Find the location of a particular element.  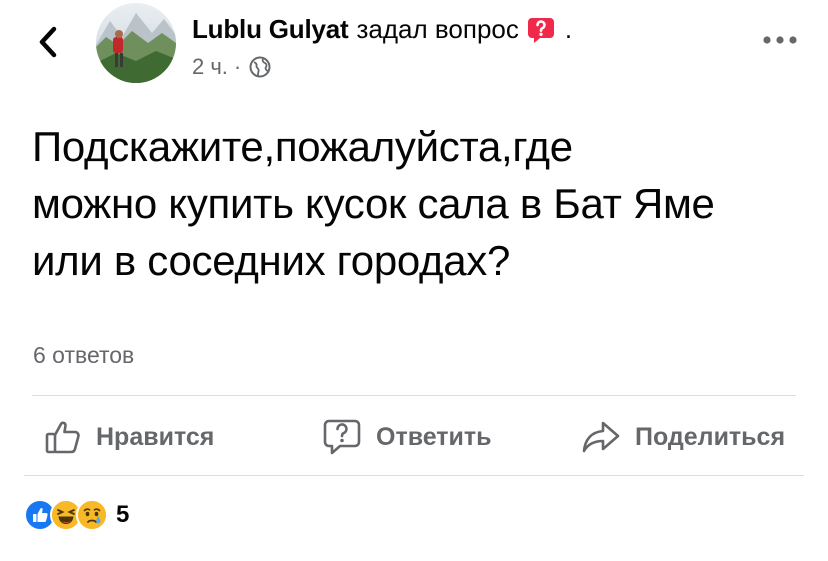

reply-label: Ответить is located at coordinates (434, 436).